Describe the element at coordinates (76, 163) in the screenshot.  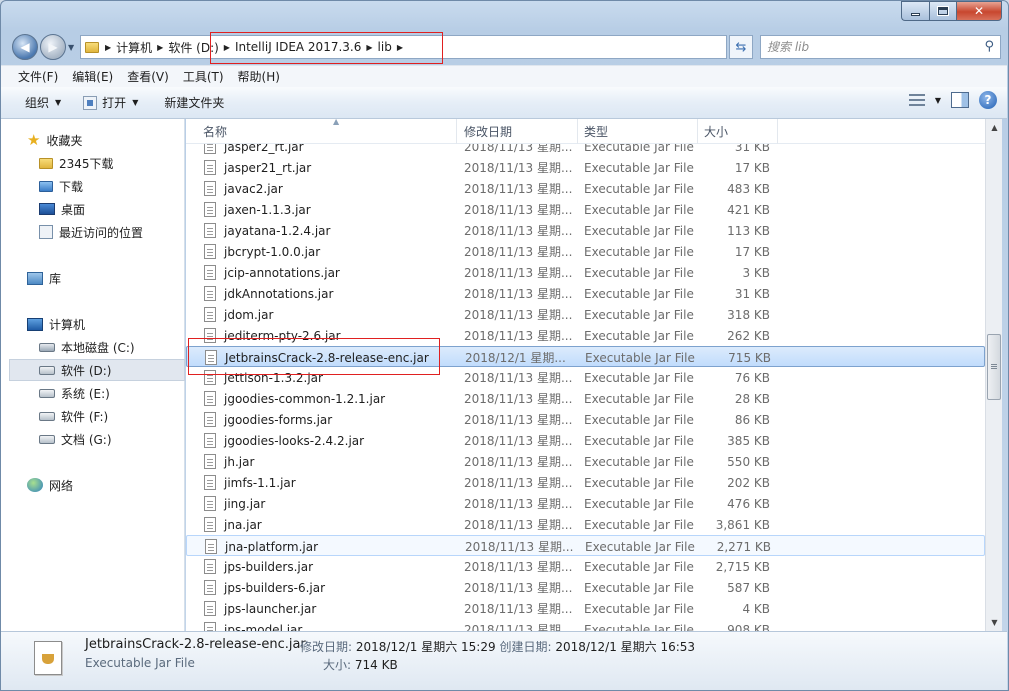
I see `sidebar-item-2345download: 2345下载` at that location.